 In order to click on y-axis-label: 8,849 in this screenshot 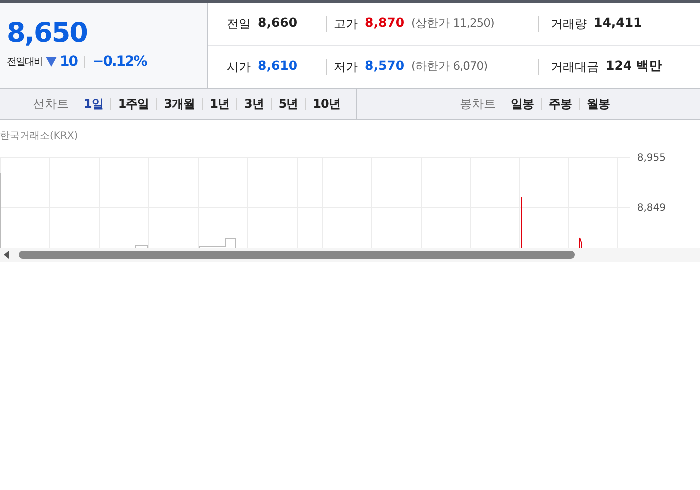, I will do `click(651, 208)`.